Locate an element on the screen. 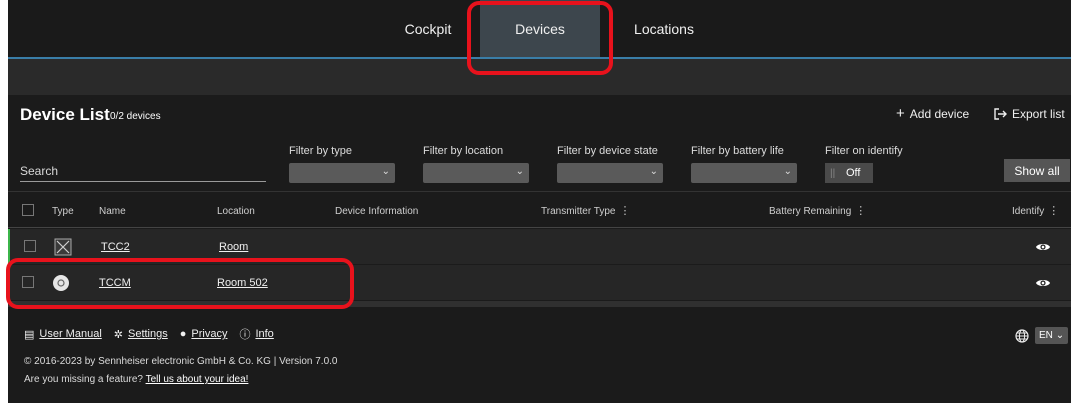 The height and width of the screenshot is (403, 1071). user-manual-label: User Manual is located at coordinates (70, 334).